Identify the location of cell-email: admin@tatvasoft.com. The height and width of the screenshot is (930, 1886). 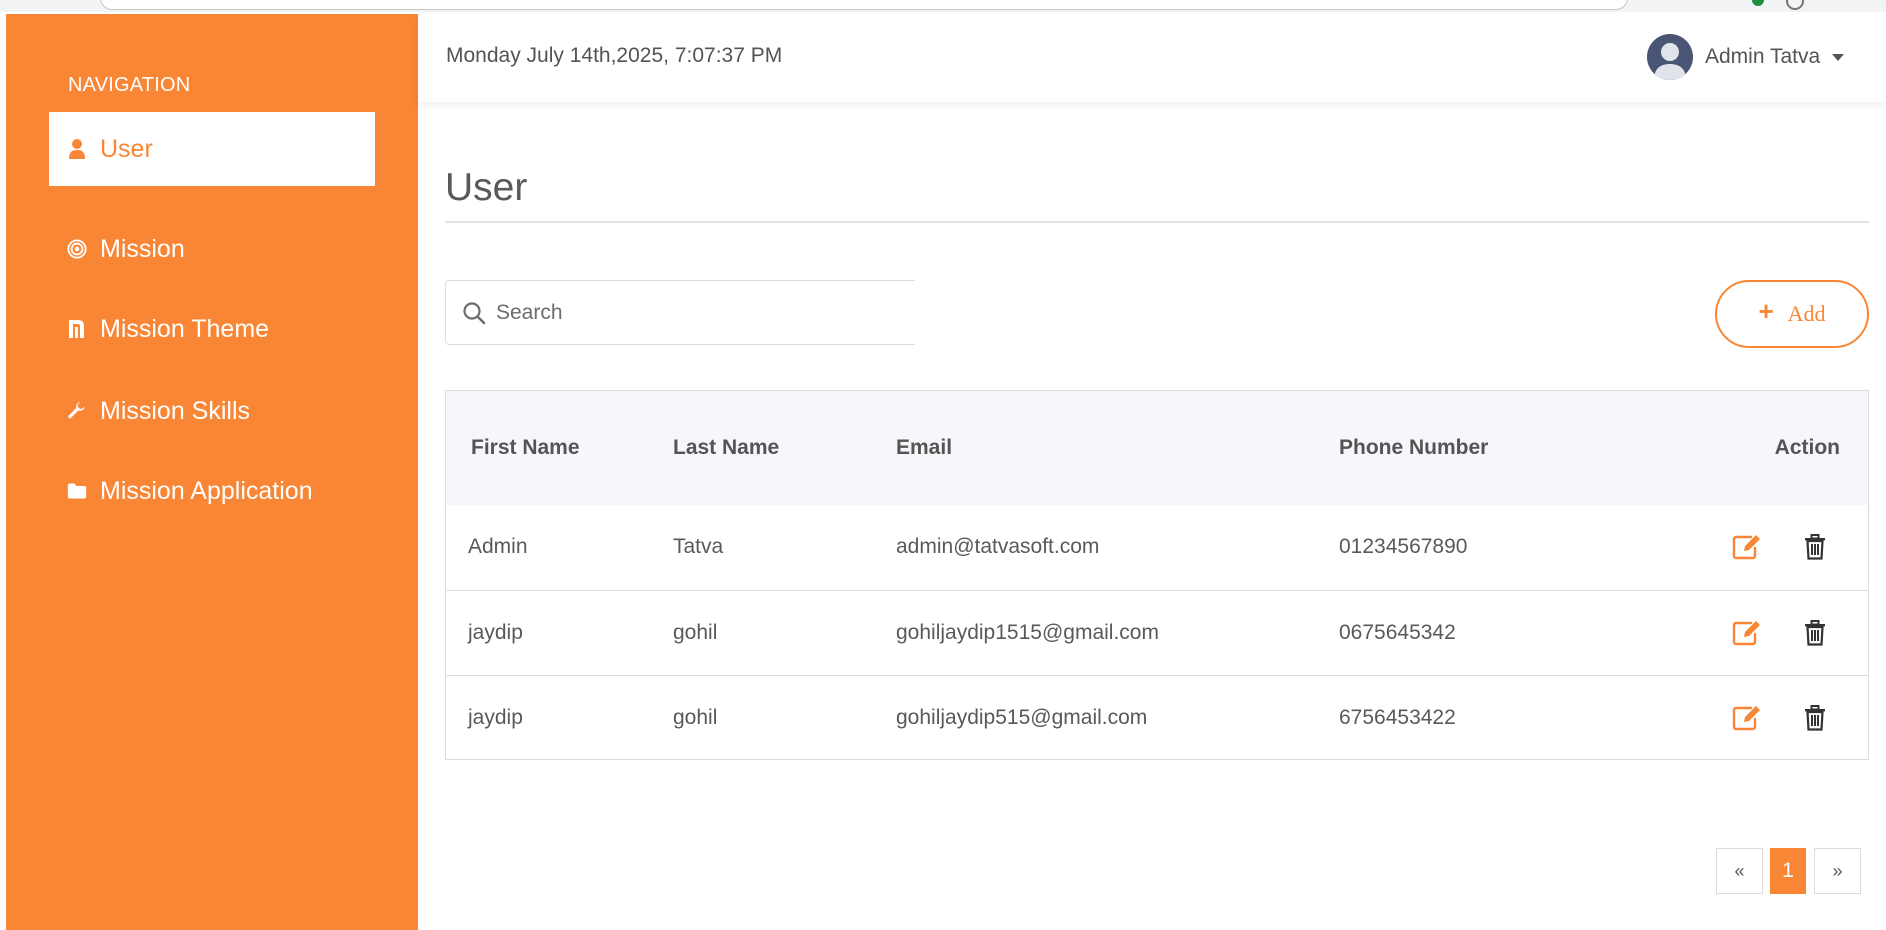
(998, 547).